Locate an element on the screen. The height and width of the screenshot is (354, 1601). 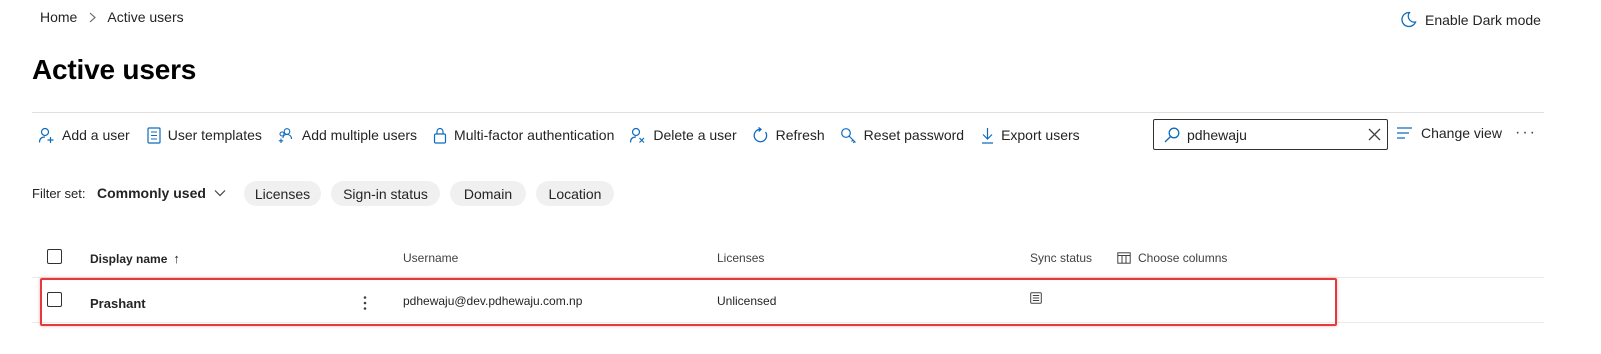
filter-pill-licenses: Licenses is located at coordinates (282, 193).